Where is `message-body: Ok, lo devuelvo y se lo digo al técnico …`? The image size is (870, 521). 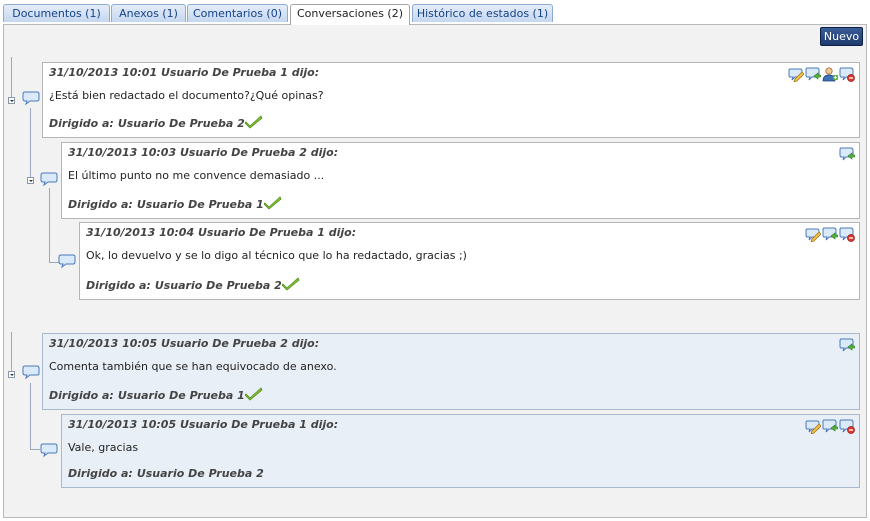
message-body: Ok, lo devuelvo y se lo digo al técnico … is located at coordinates (276, 255).